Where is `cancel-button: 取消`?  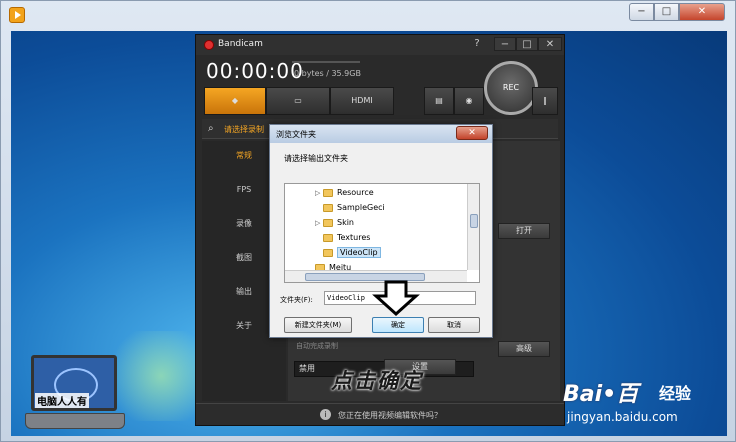
cancel-button: 取消 is located at coordinates (454, 325).